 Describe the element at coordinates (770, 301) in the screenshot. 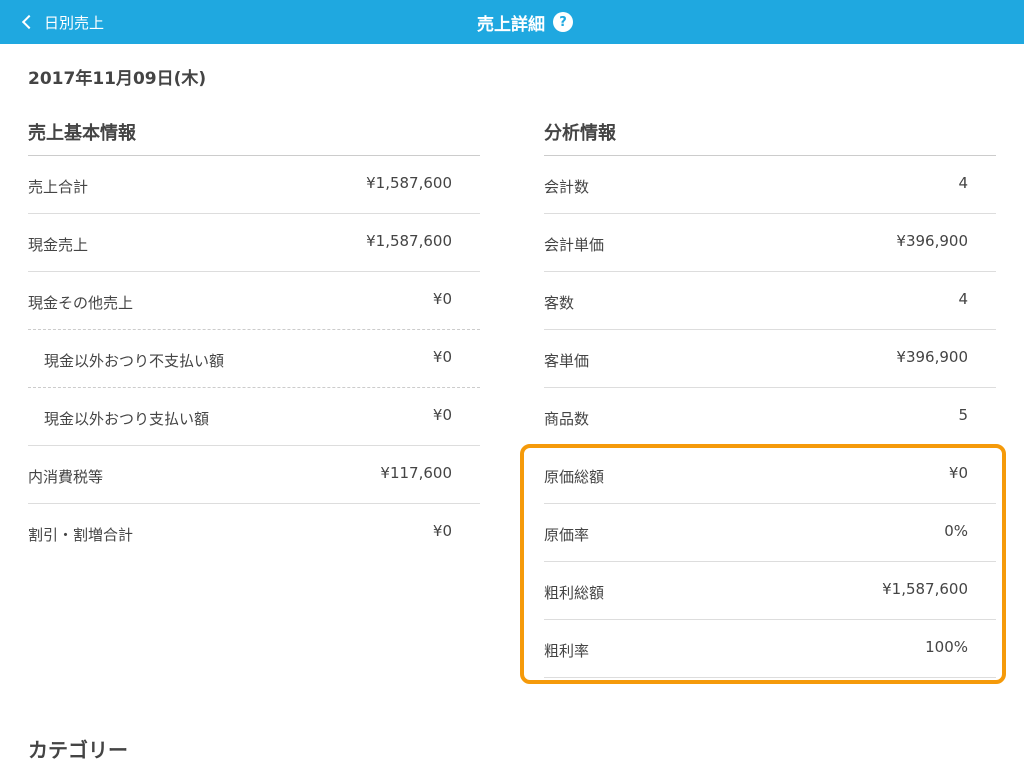

I see `analysis-row-customer-count: 客数 4` at that location.